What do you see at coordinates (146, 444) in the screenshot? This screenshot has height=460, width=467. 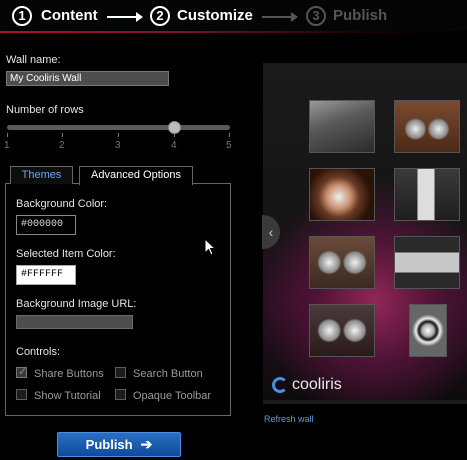 I see `arrow-right-icon: ➔` at bounding box center [146, 444].